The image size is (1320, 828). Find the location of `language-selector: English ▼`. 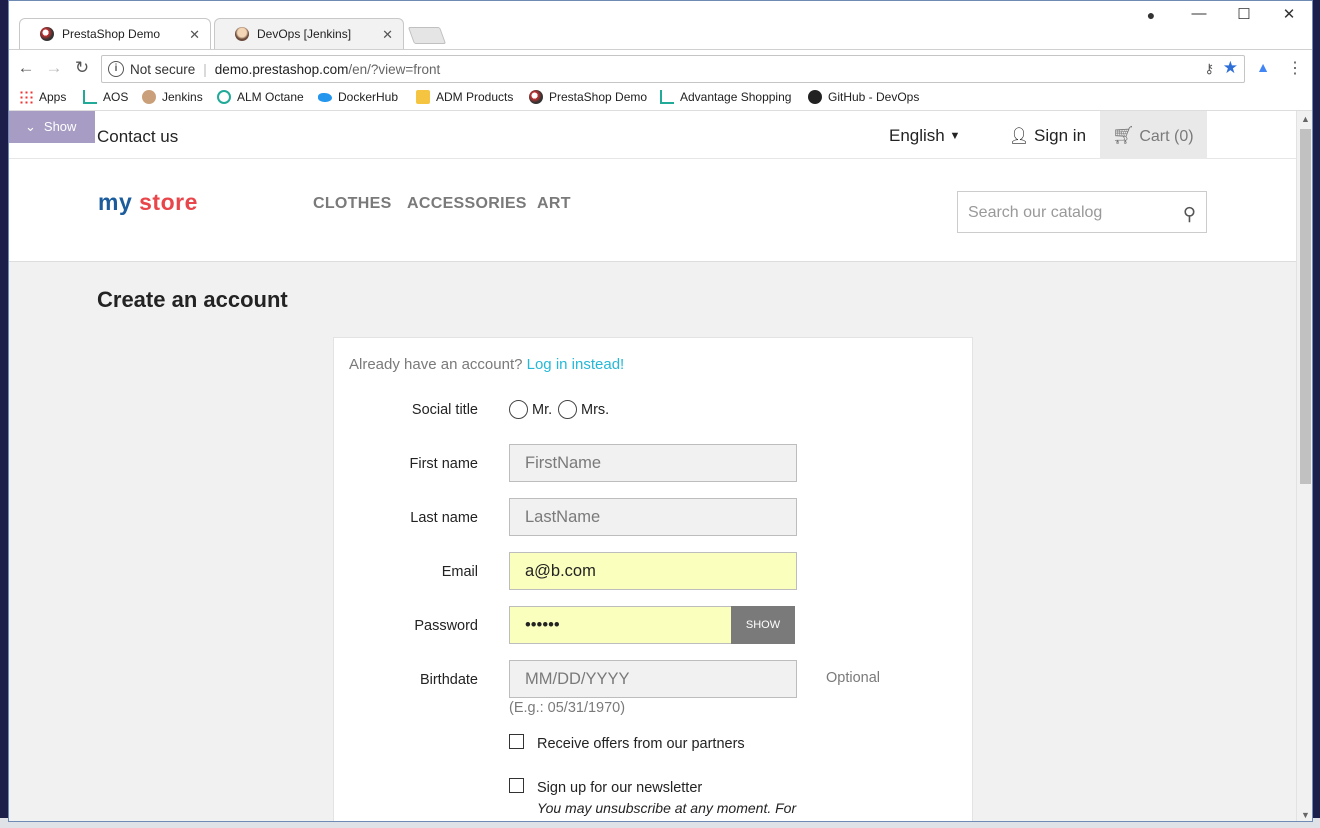

language-selector: English ▼ is located at coordinates (924, 136).